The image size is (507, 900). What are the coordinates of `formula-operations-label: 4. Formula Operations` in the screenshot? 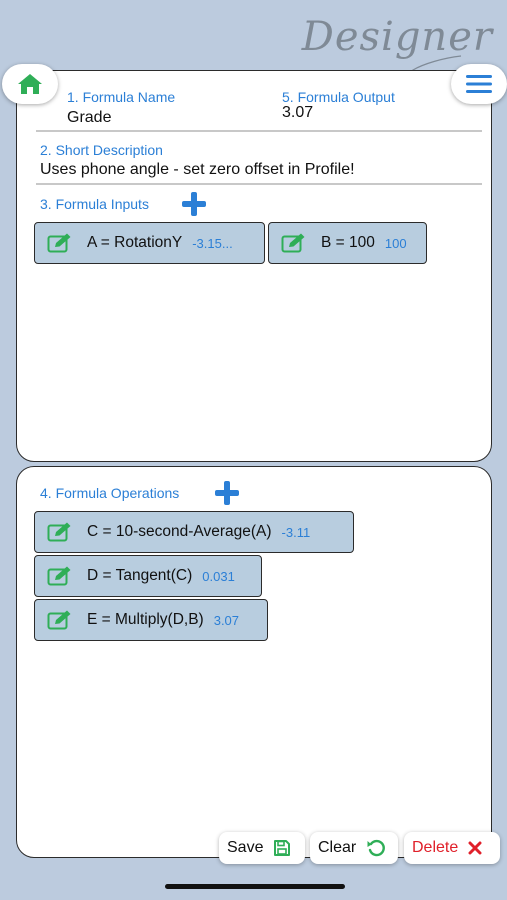 It's located at (110, 493).